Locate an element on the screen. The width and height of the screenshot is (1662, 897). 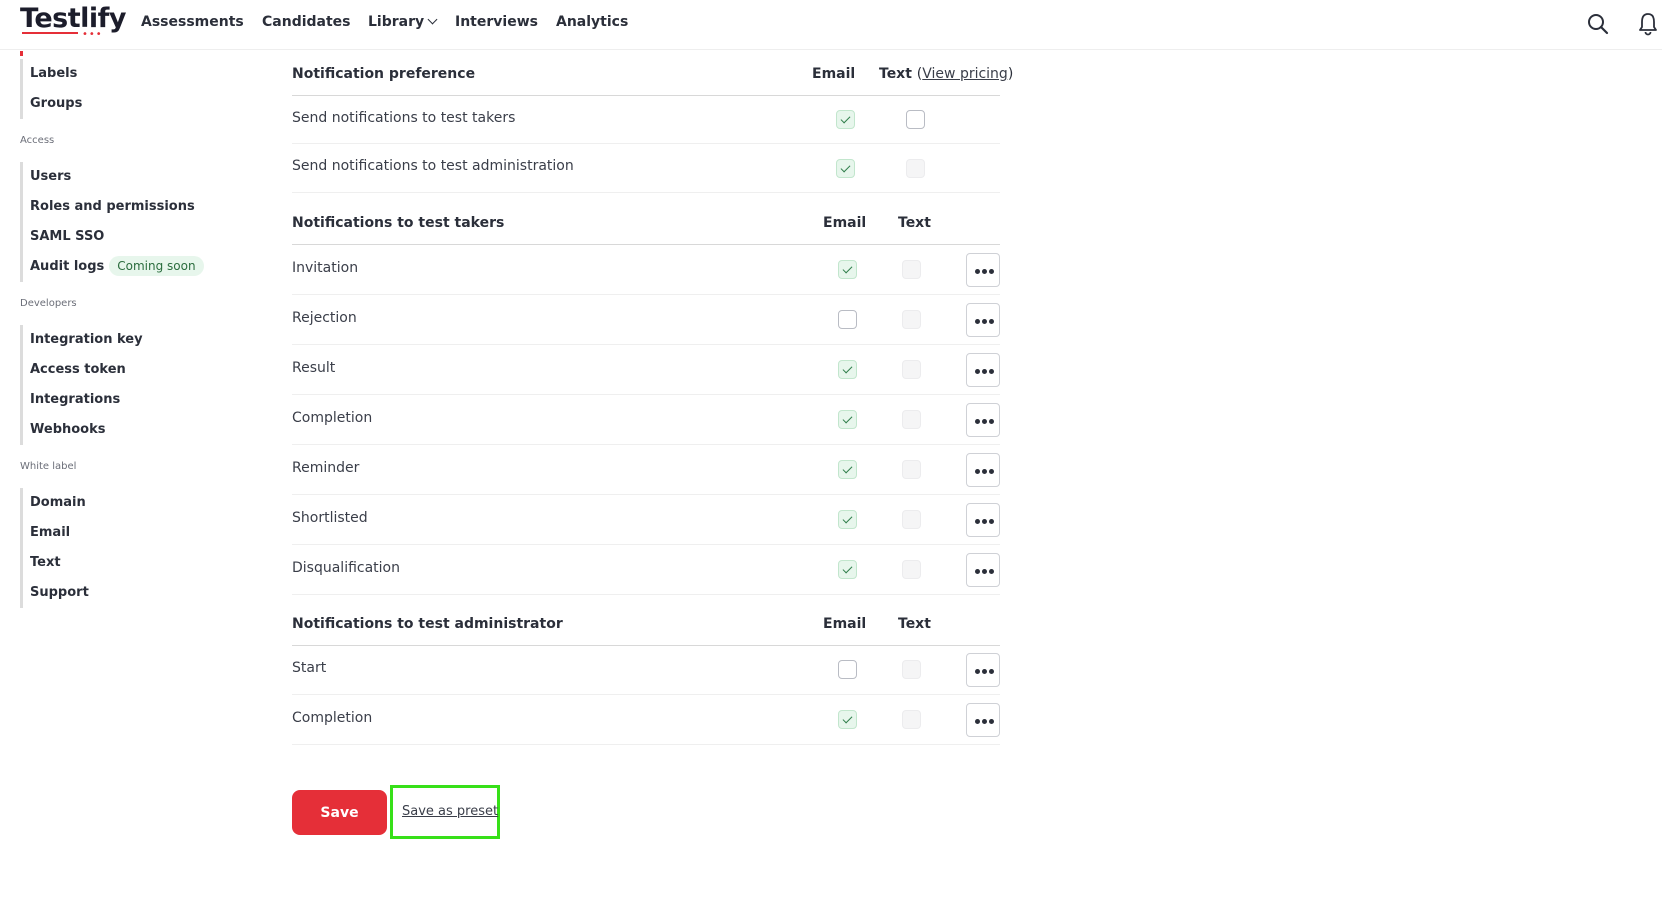
row-label: Disqualification is located at coordinates (346, 568).